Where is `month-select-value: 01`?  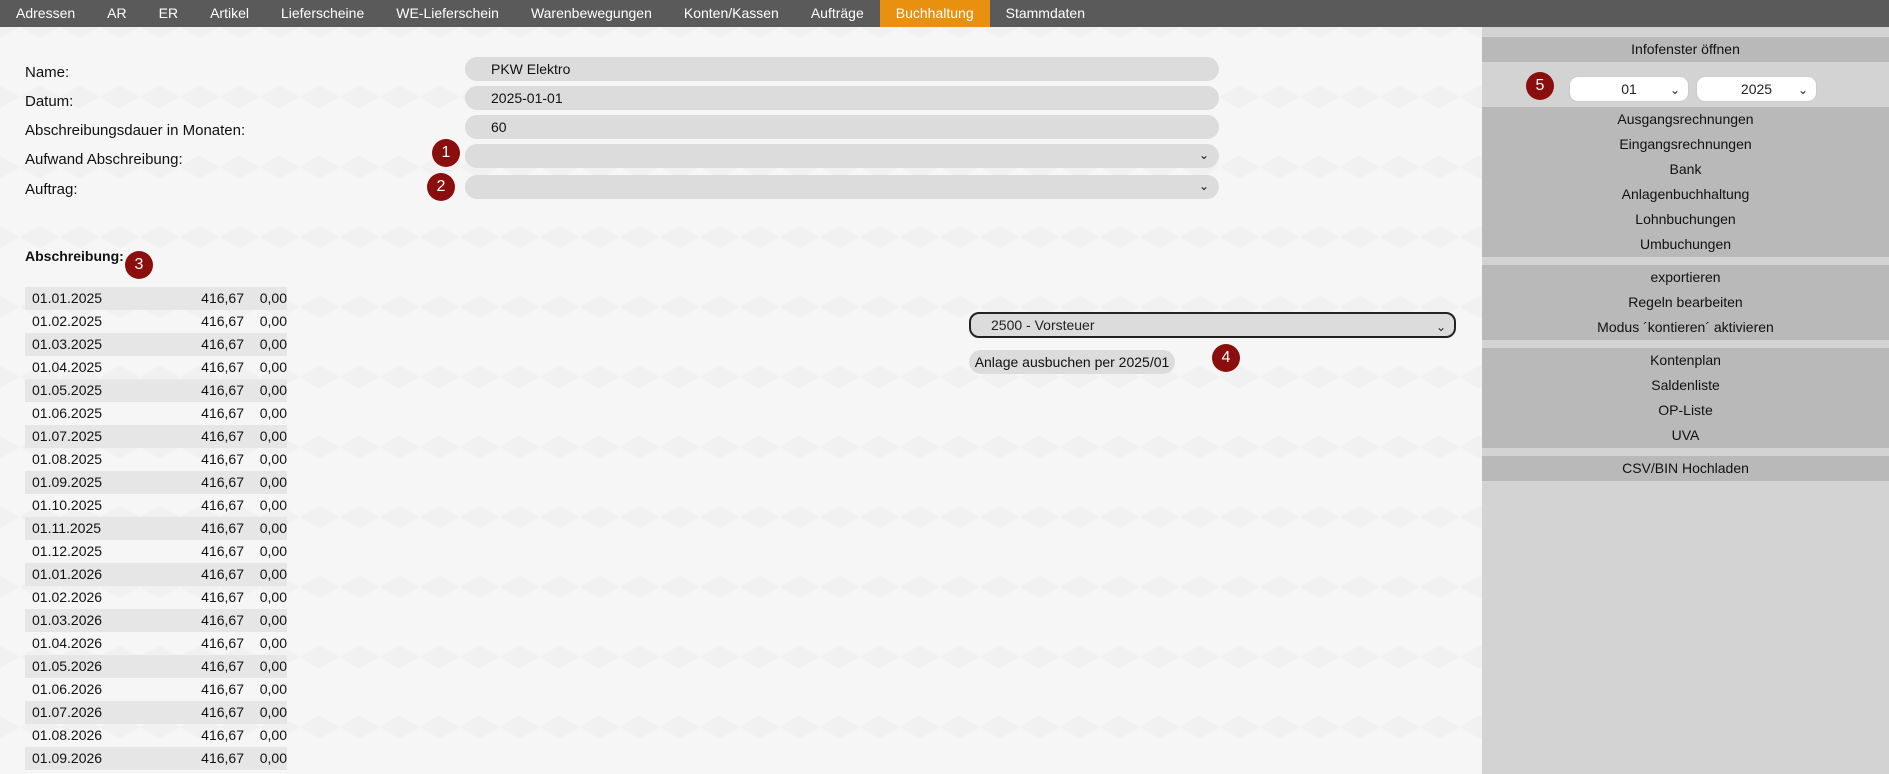 month-select-value: 01 is located at coordinates (1629, 89).